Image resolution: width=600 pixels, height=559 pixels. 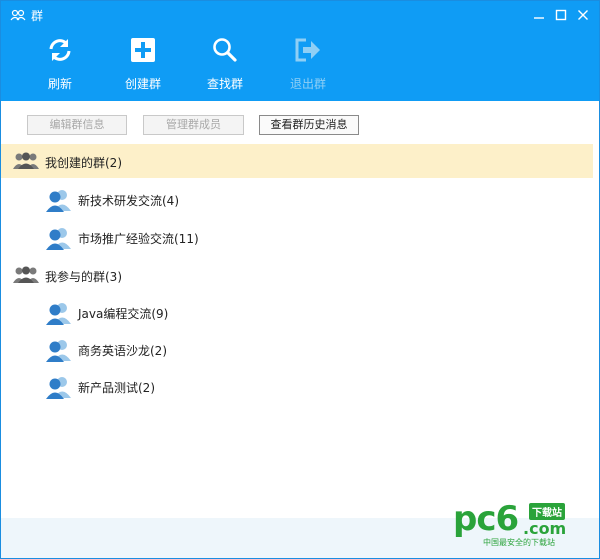 I want to click on close-icon, so click(x=583, y=15).